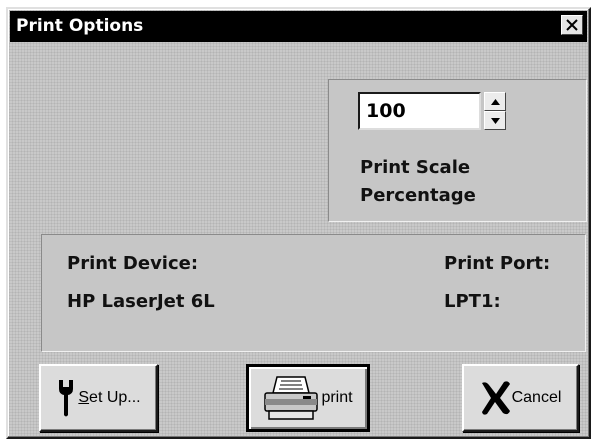  I want to click on cancel-button: Cancel, so click(520, 398).